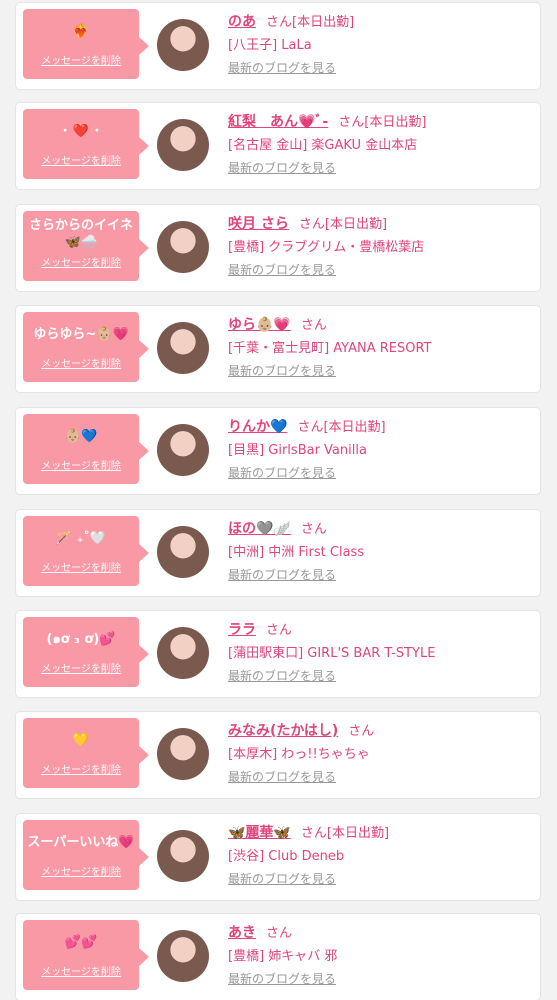 This screenshot has width=557, height=1000. Describe the element at coordinates (86, 955) in the screenshot. I see `message-bubble: 💕💕 メッセージを削除` at that location.